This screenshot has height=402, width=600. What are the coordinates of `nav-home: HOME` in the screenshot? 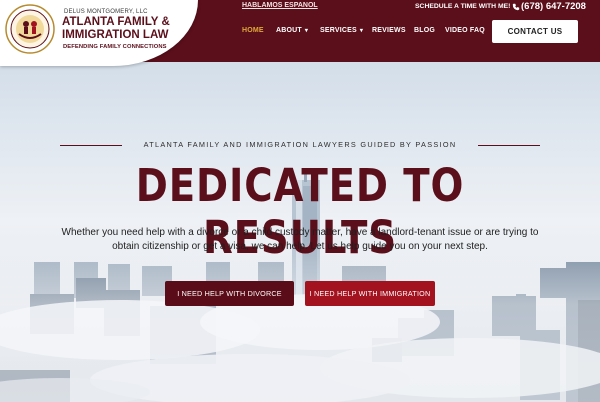 It's located at (253, 30).